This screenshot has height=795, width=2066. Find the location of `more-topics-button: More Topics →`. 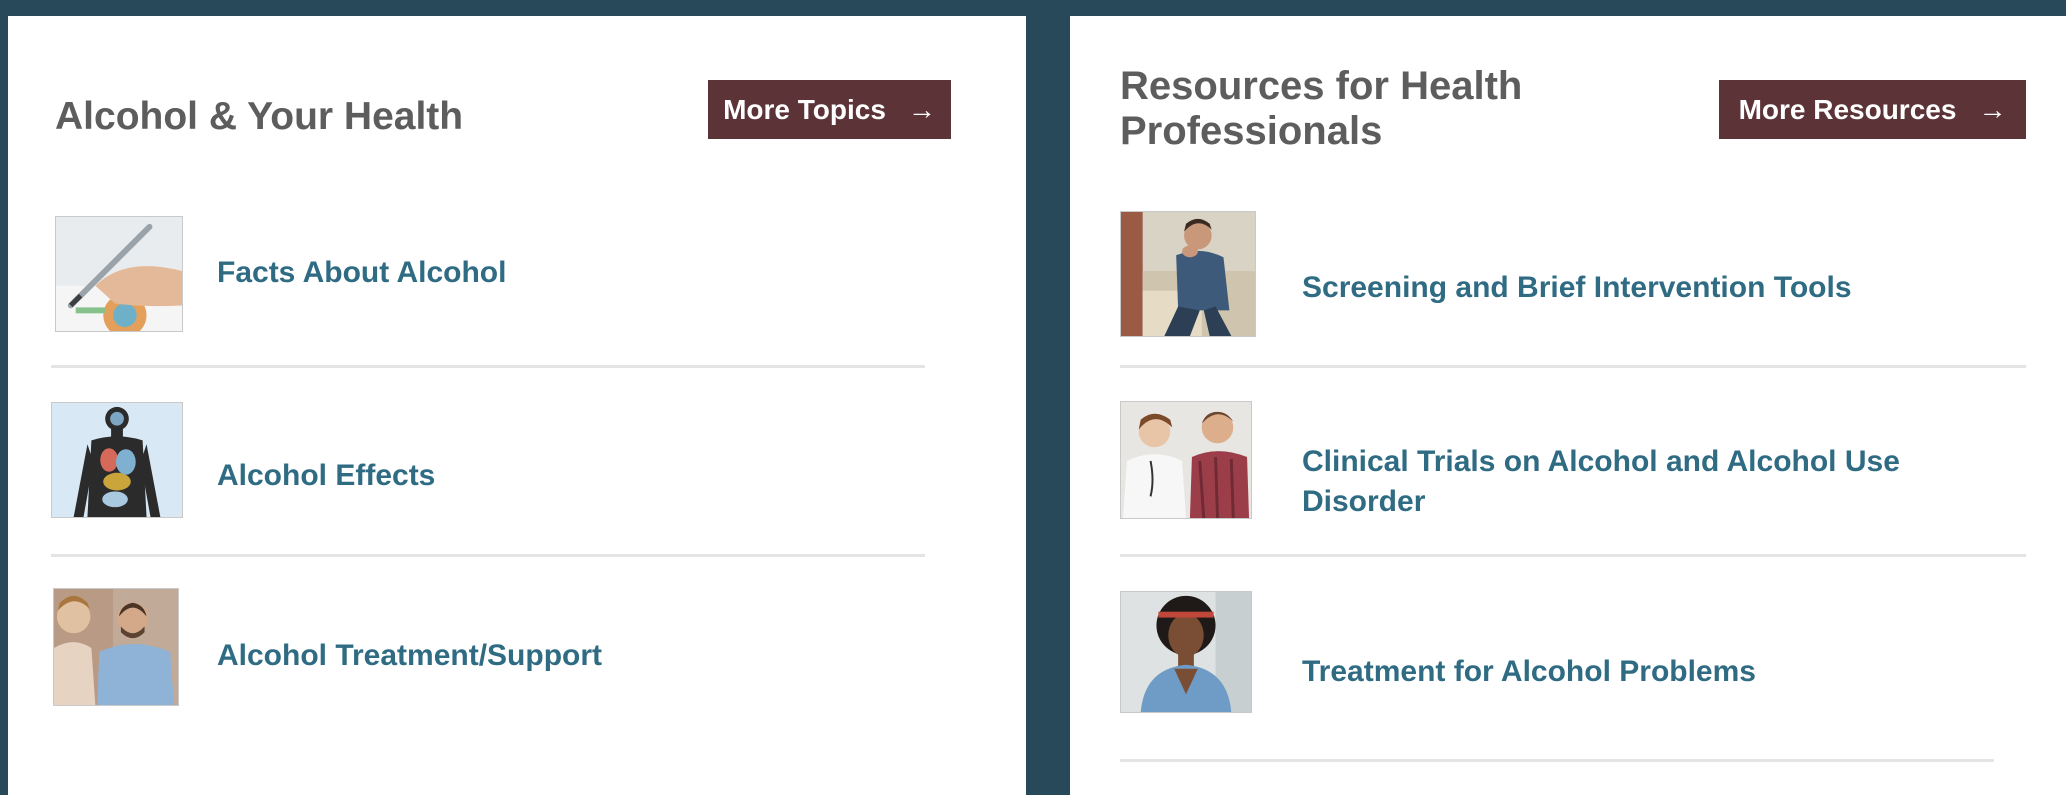

more-topics-button: More Topics → is located at coordinates (829, 109).